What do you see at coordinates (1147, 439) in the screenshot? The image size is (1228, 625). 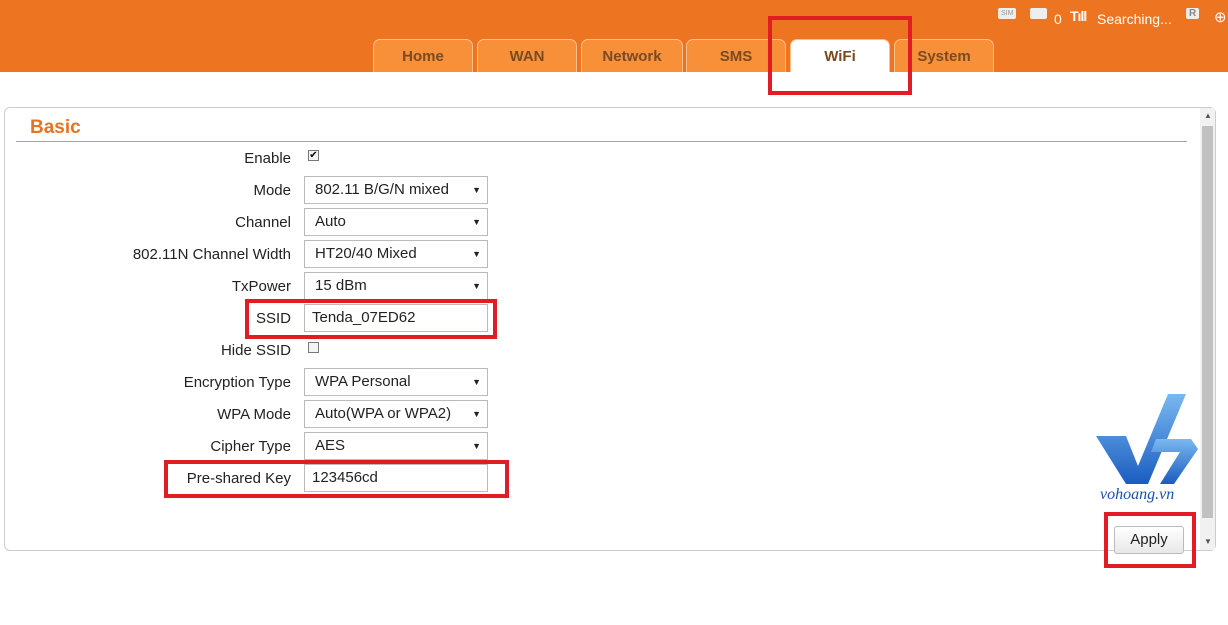 I see `vh-logo` at bounding box center [1147, 439].